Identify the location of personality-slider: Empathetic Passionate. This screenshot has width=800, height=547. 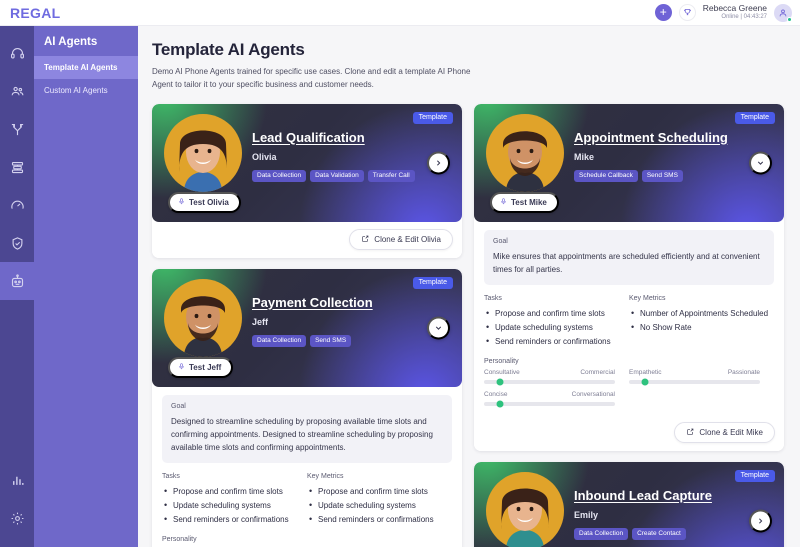
(701, 377).